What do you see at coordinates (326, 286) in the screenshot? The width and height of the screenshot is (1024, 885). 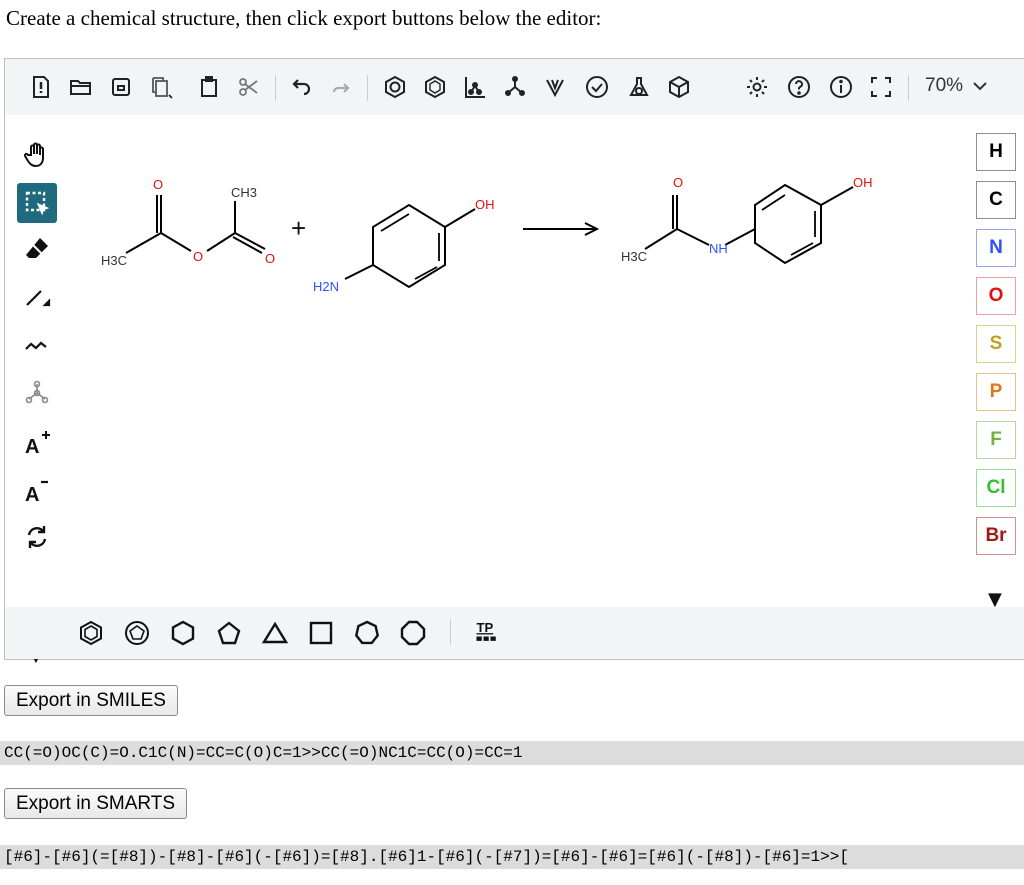 I see `label-h2n: H2N` at bounding box center [326, 286].